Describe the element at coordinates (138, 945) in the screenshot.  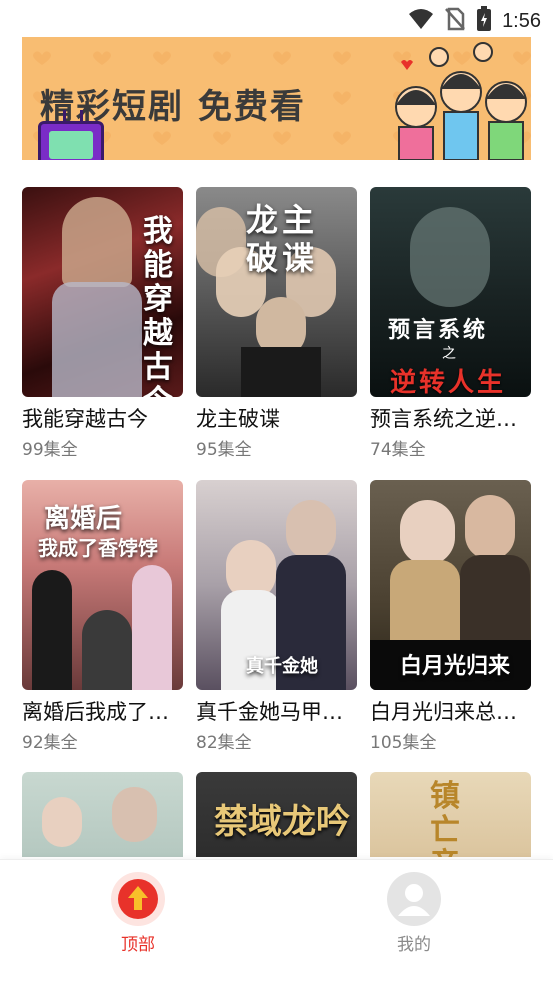
I see `nav-label: 顶部` at that location.